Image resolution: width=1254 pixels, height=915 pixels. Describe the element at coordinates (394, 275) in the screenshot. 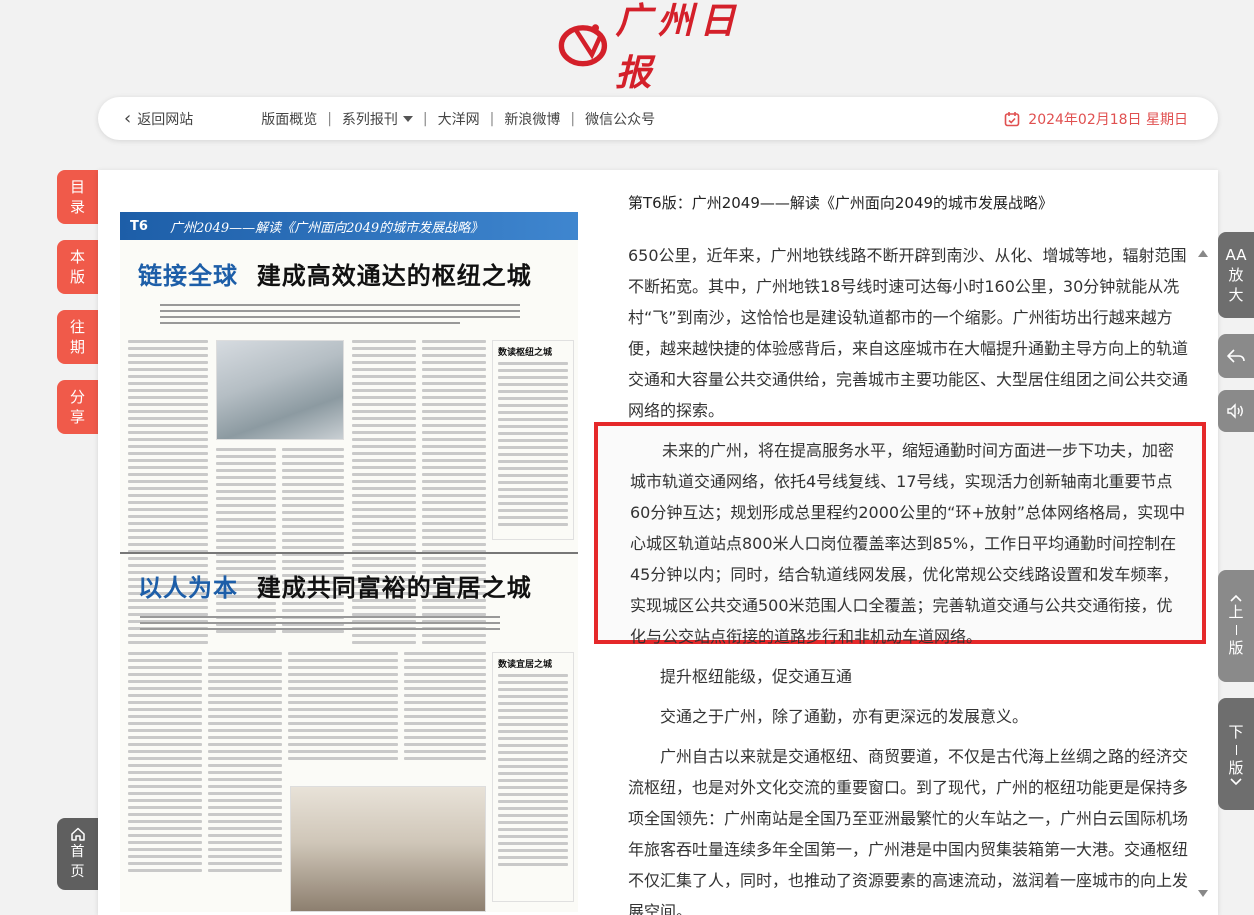

I see `headline-part: 建成高效通达的枢纽之城` at that location.